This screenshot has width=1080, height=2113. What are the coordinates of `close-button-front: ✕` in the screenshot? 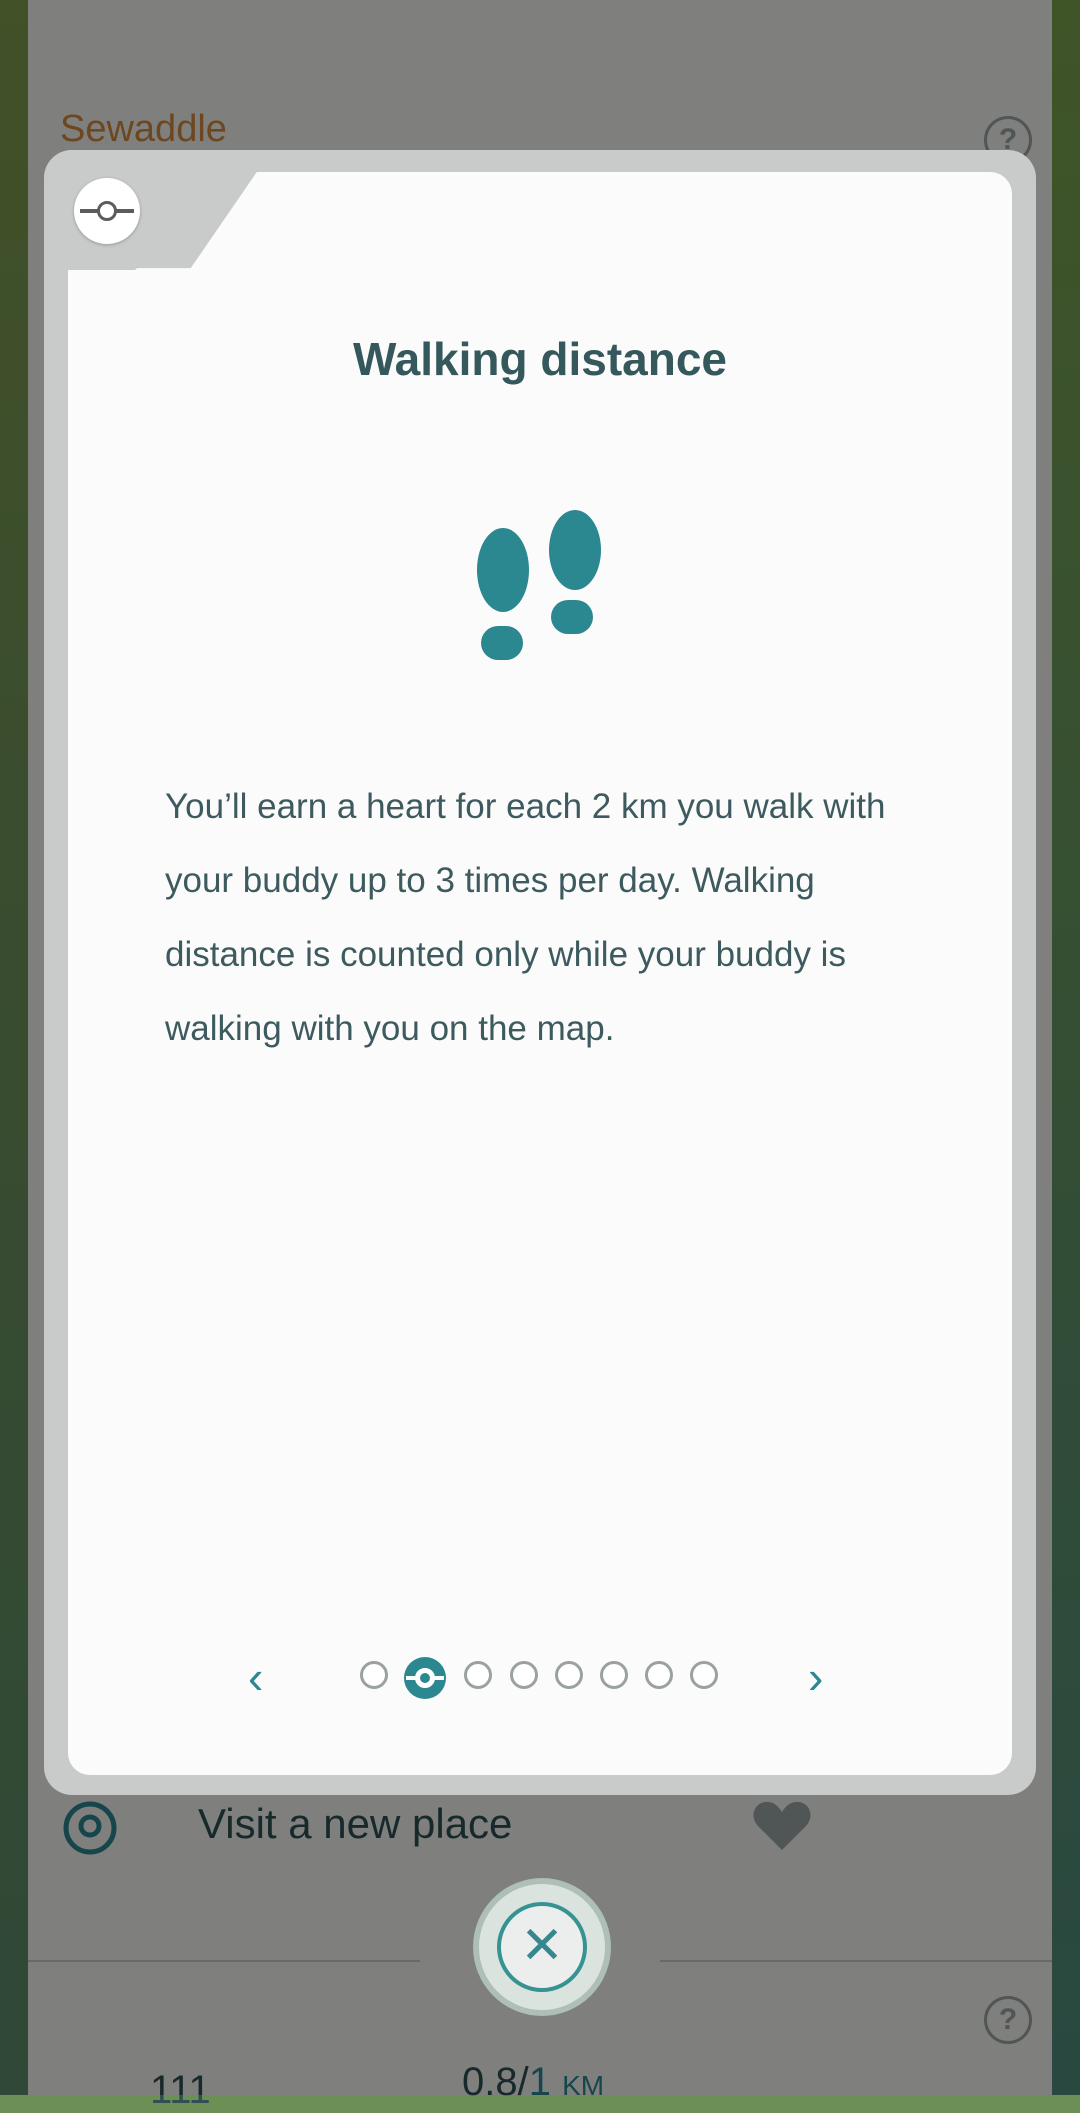 It's located at (542, 1947).